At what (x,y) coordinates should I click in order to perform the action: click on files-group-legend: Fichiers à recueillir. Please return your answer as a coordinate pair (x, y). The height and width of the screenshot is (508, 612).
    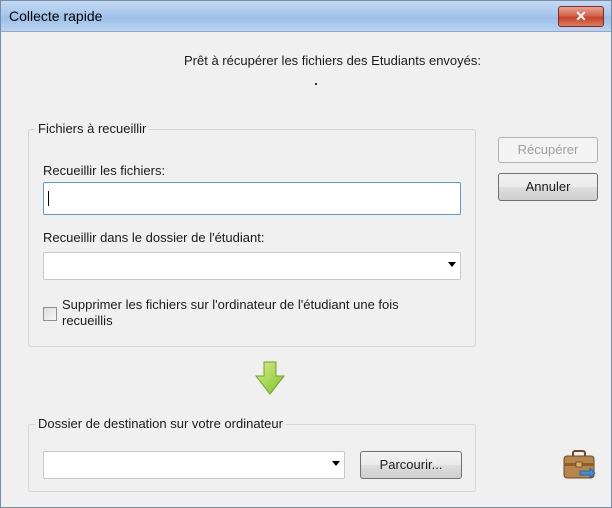
    Looking at the image, I should click on (92, 128).